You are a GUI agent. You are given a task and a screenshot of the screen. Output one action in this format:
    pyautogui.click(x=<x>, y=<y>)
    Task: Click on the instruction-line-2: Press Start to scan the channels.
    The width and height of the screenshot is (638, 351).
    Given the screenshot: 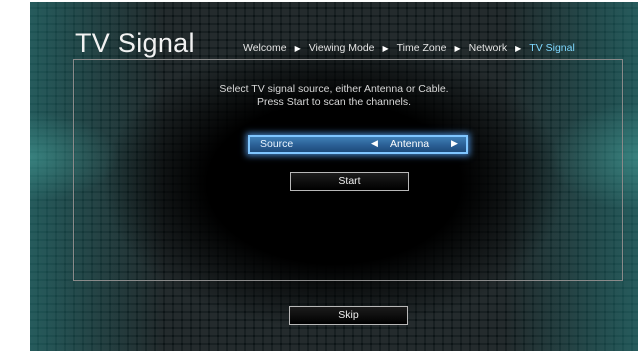 What is the action you would take?
    pyautogui.click(x=334, y=102)
    